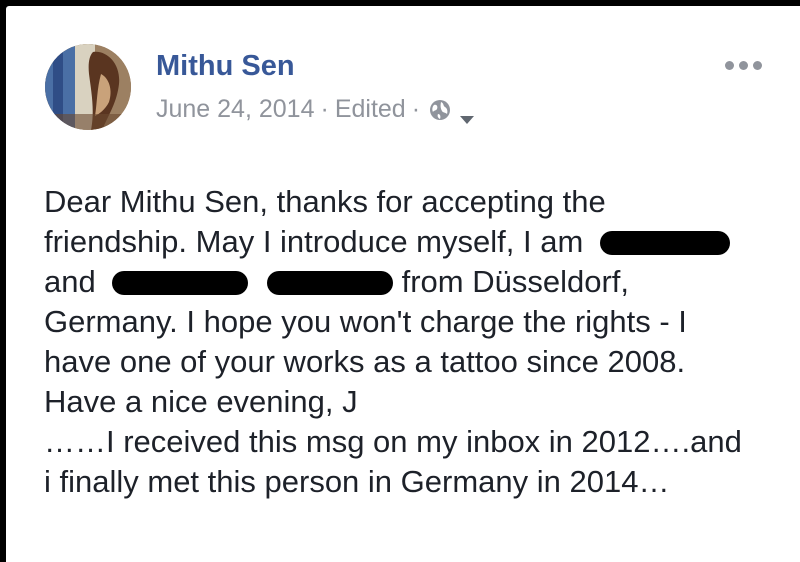  Describe the element at coordinates (201, 401) in the screenshot. I see `text-line: Have a nice evening, J` at that location.